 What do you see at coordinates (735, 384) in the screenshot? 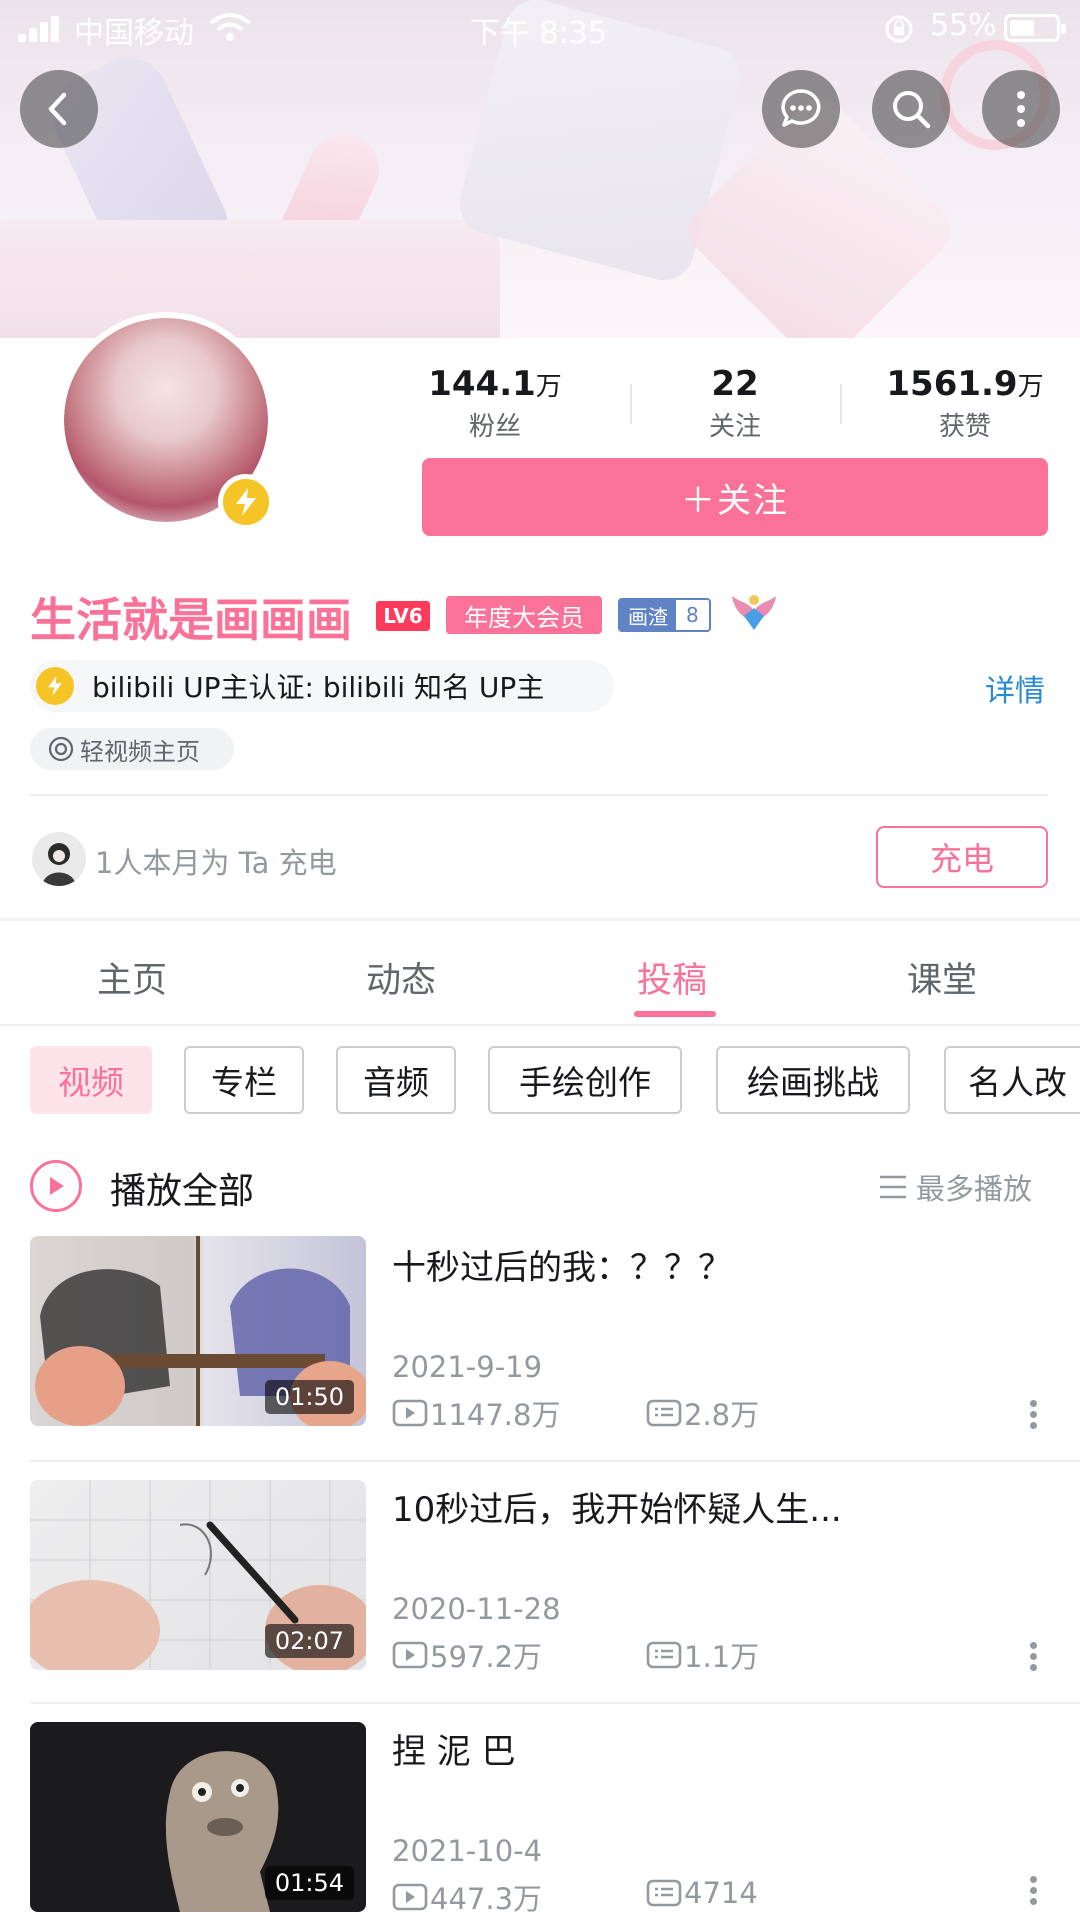
I see `stat-number: 22` at bounding box center [735, 384].